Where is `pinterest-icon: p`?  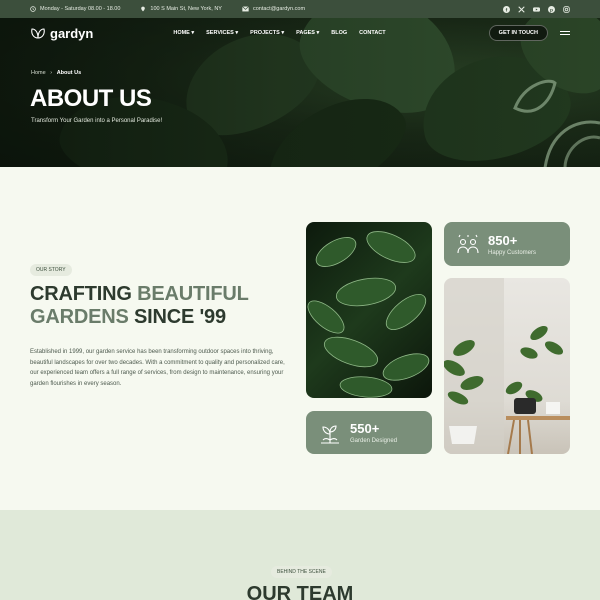 pinterest-icon: p is located at coordinates (551, 9).